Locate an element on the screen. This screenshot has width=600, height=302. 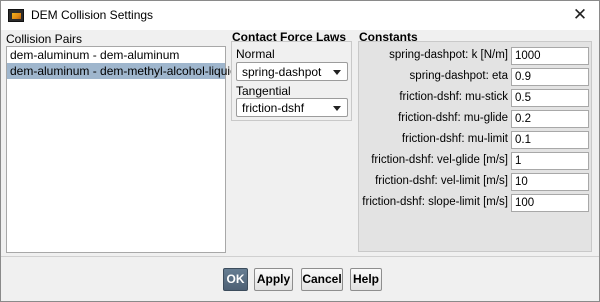
normal-label: Normal is located at coordinates (255, 54).